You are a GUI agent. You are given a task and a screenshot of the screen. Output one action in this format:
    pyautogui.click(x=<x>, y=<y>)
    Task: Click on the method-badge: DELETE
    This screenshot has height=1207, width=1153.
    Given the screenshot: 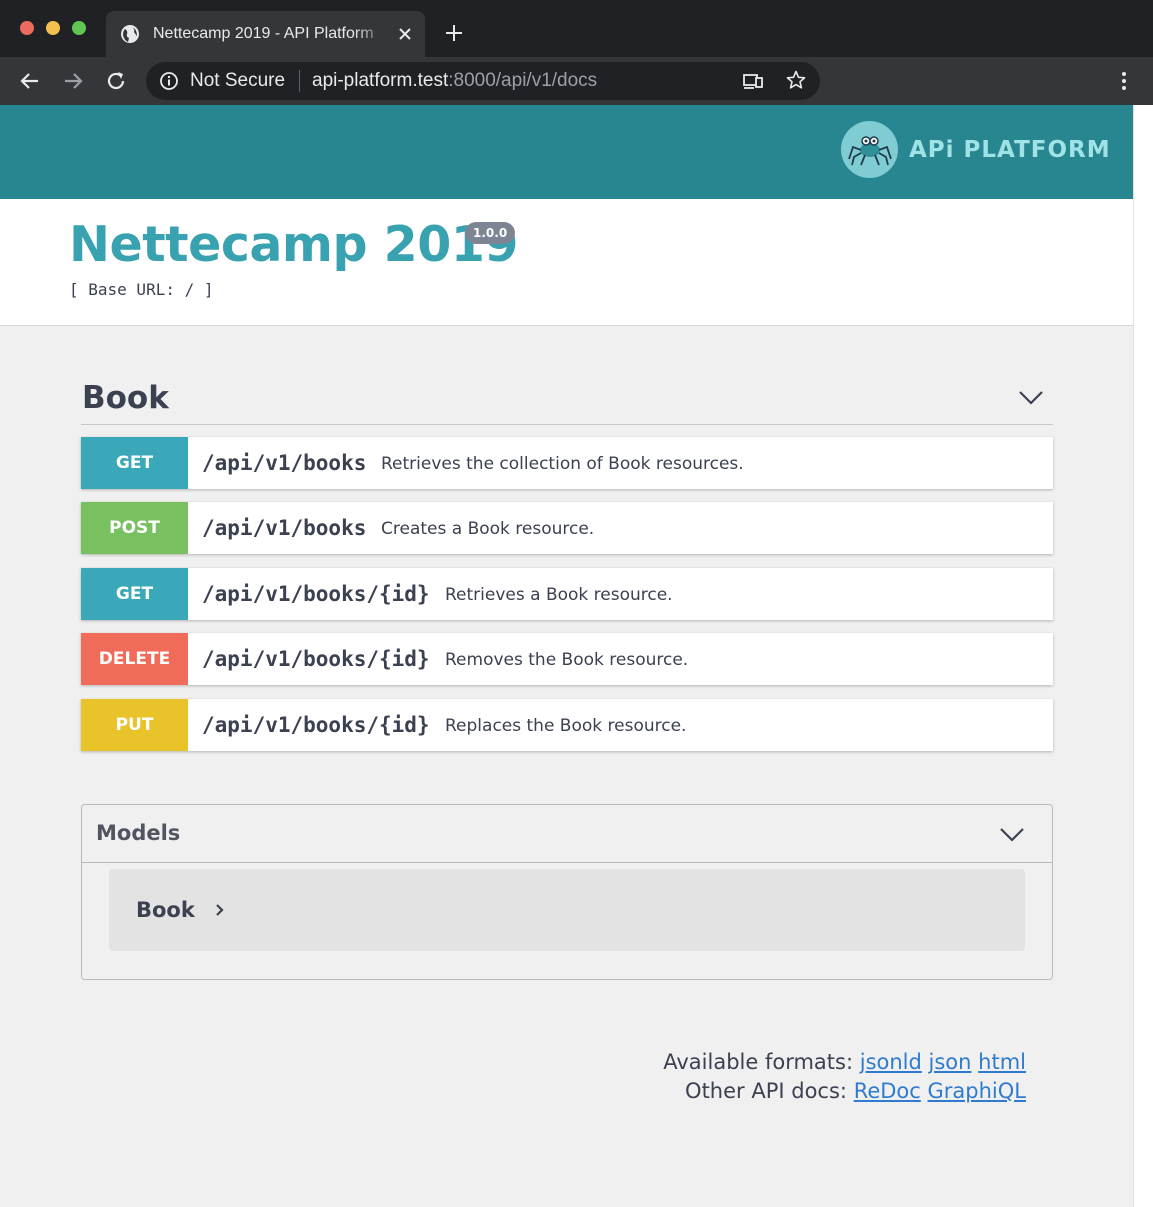 What is the action you would take?
    pyautogui.click(x=134, y=659)
    